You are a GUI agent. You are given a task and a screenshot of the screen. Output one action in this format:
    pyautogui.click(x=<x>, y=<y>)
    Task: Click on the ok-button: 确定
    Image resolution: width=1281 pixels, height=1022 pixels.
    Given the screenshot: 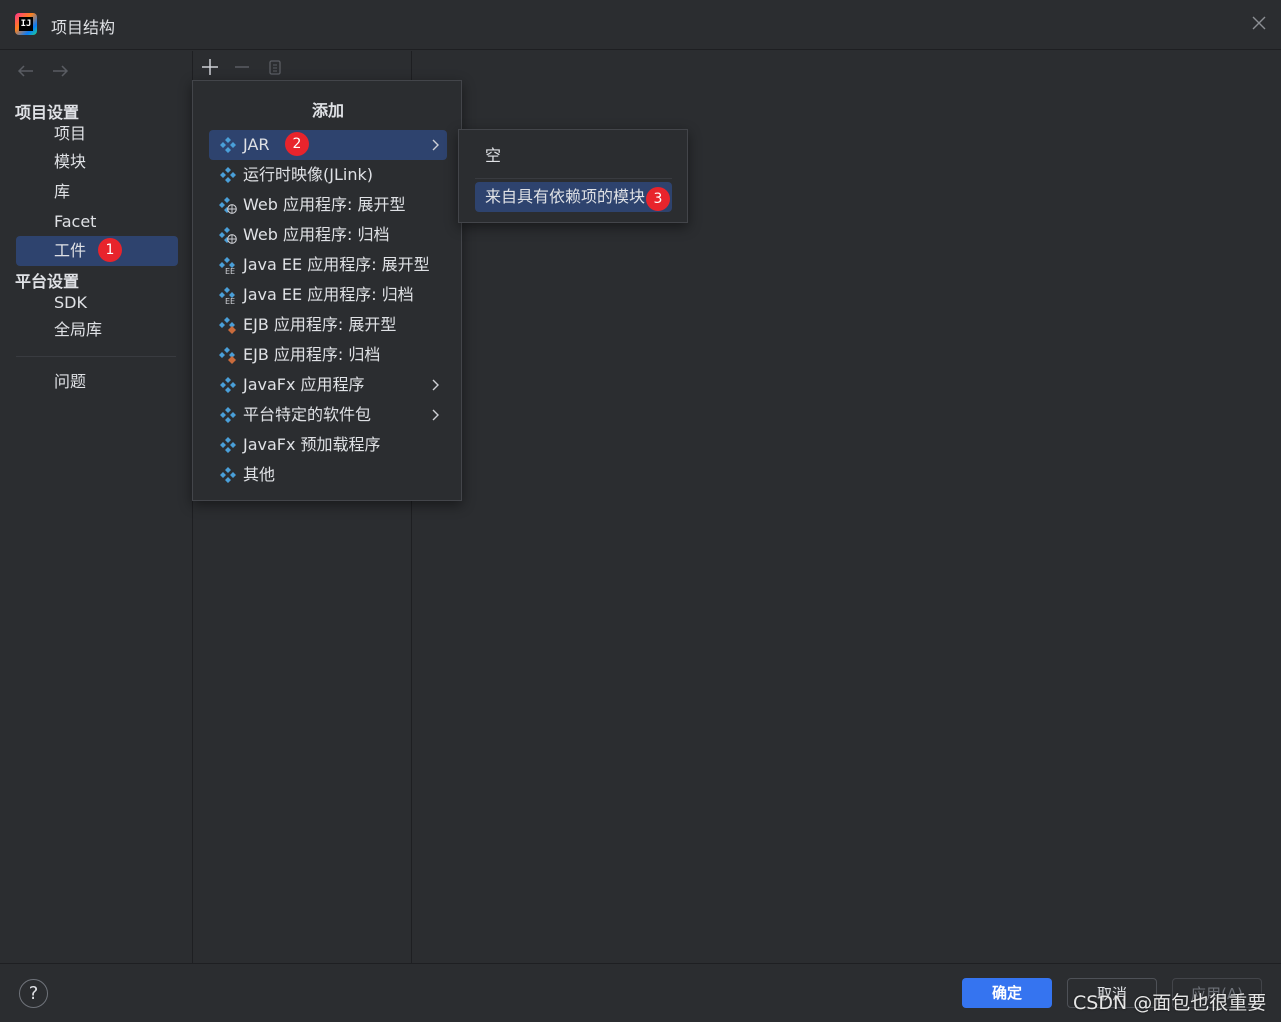 What is the action you would take?
    pyautogui.click(x=1007, y=993)
    